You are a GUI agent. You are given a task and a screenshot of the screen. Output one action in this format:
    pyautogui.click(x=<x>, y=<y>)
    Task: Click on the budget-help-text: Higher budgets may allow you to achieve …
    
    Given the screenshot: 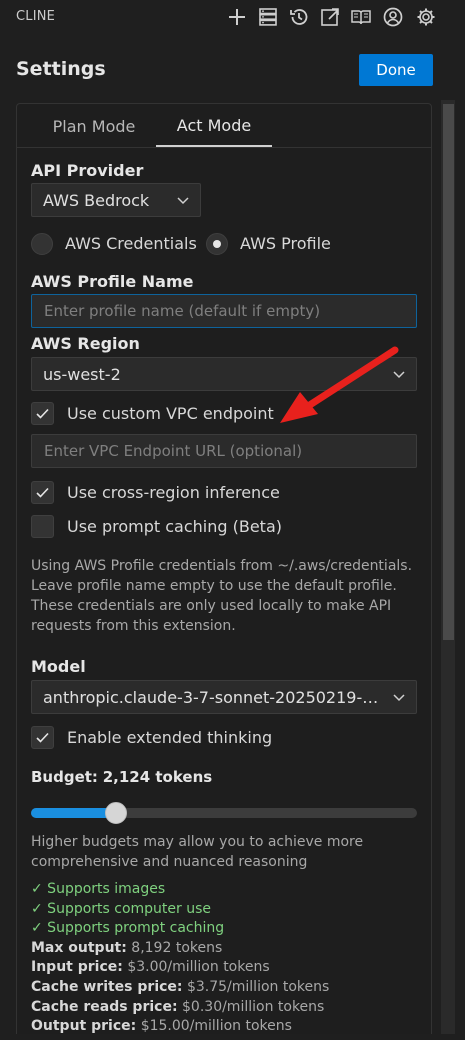 What is the action you would take?
    pyautogui.click(x=197, y=852)
    